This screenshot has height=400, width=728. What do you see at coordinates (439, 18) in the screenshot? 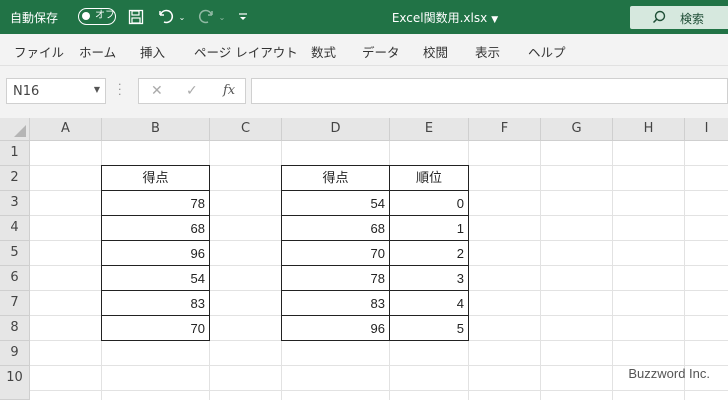
I see `file-name-text: Excel関数用.xlsx` at bounding box center [439, 18].